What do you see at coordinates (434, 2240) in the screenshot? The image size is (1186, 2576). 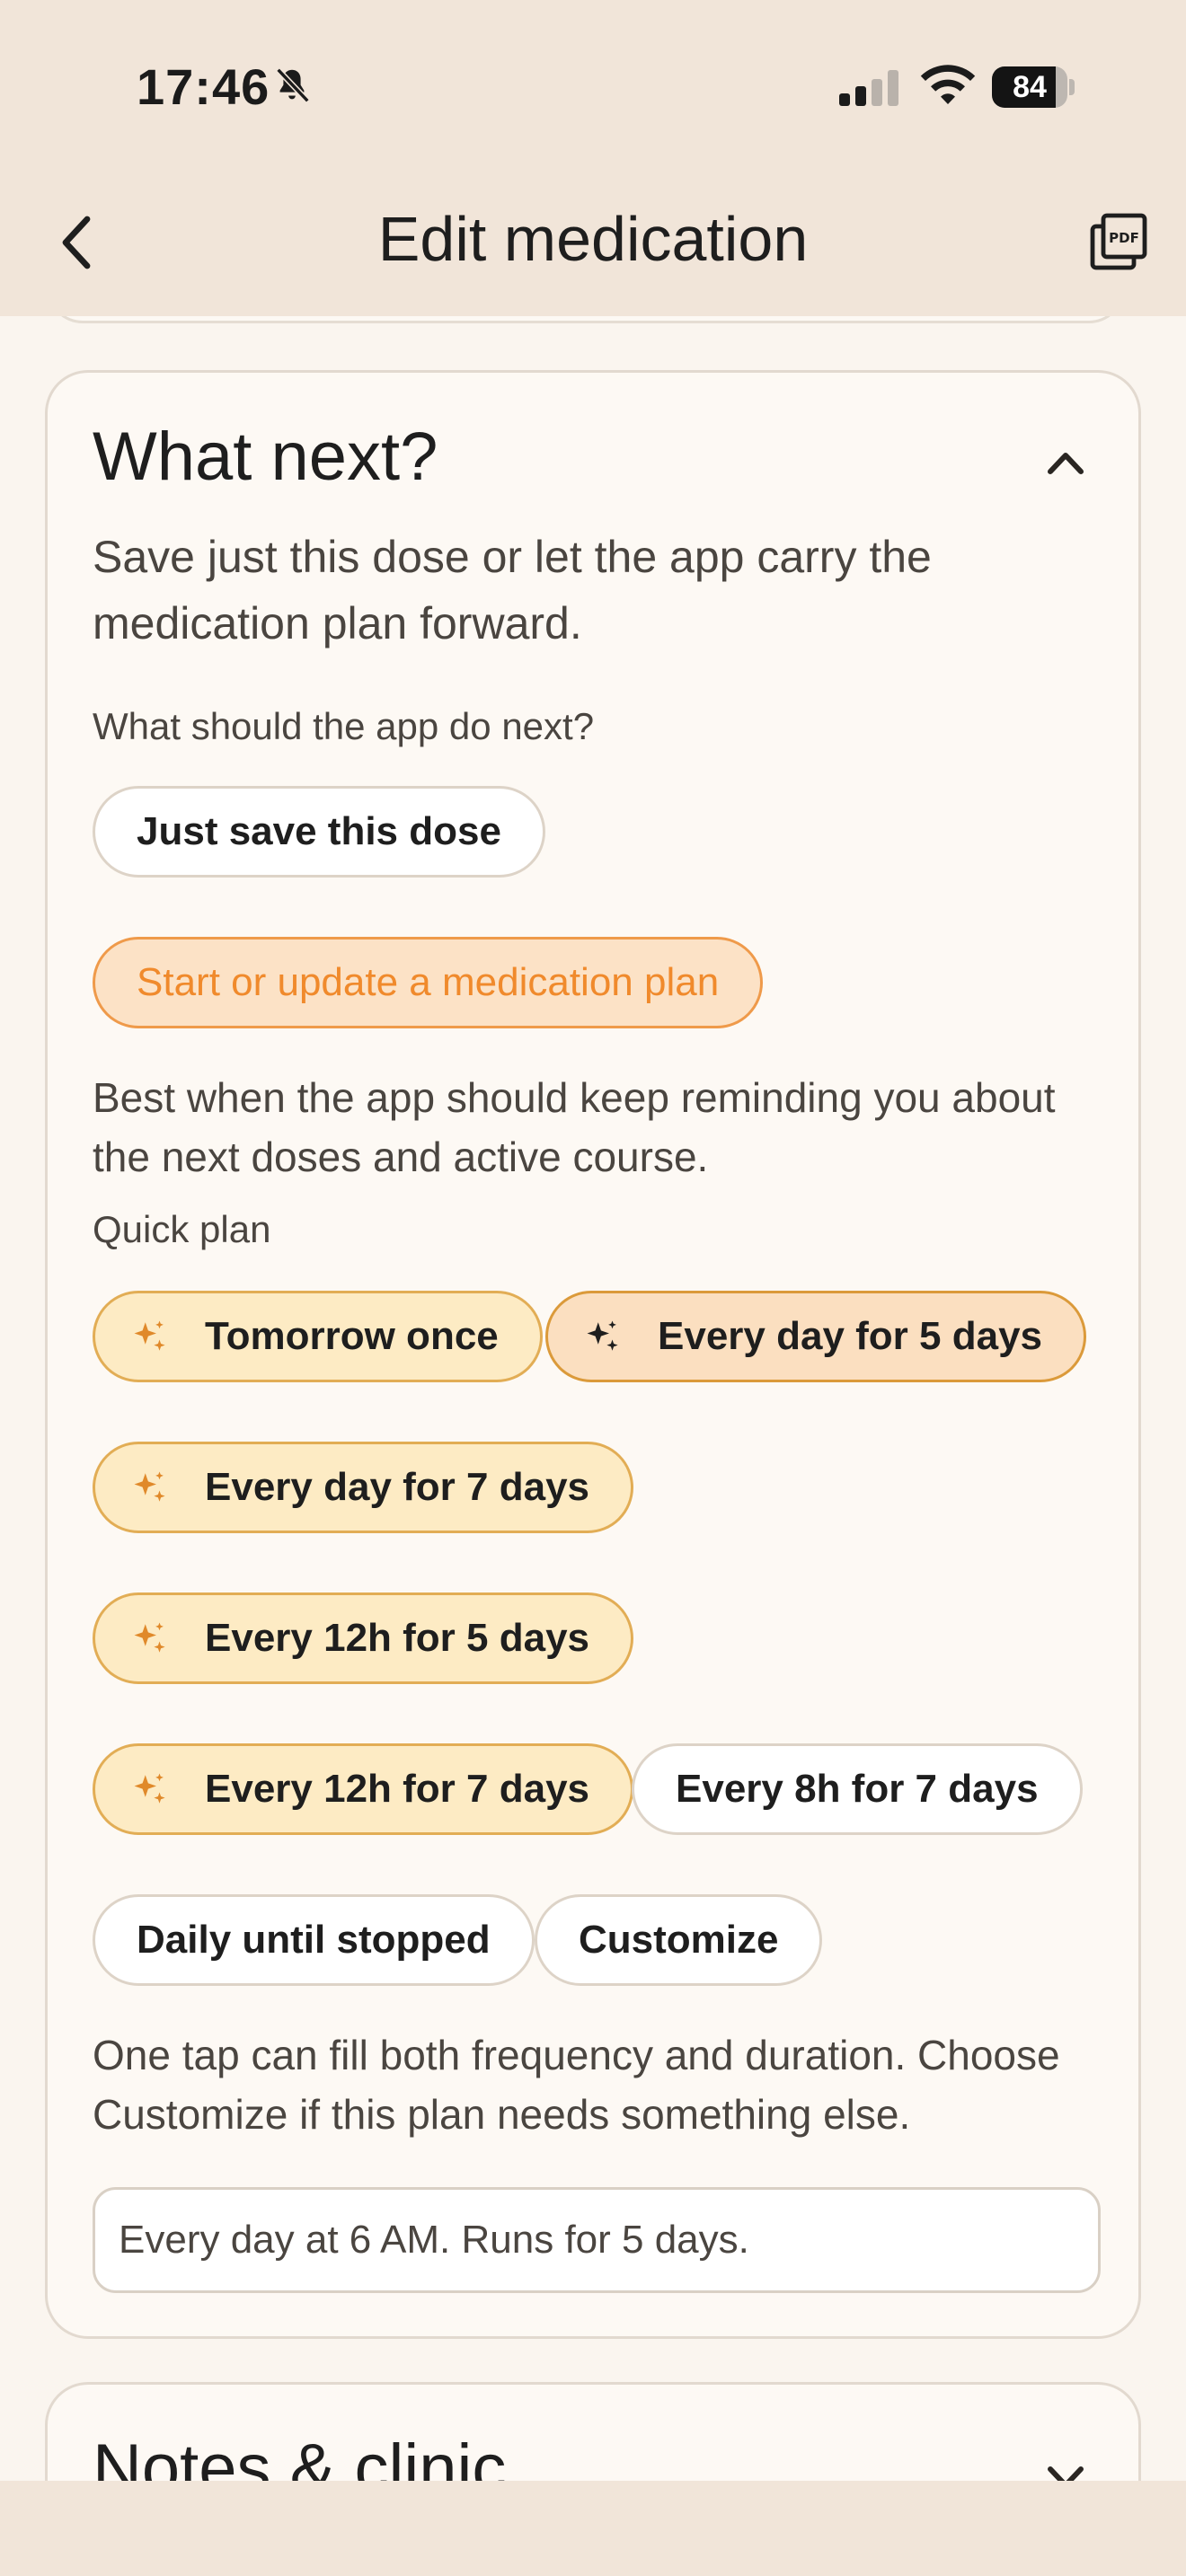 I see `plan-summary-text: Every day at 6 AM. Runs for 5 days.` at bounding box center [434, 2240].